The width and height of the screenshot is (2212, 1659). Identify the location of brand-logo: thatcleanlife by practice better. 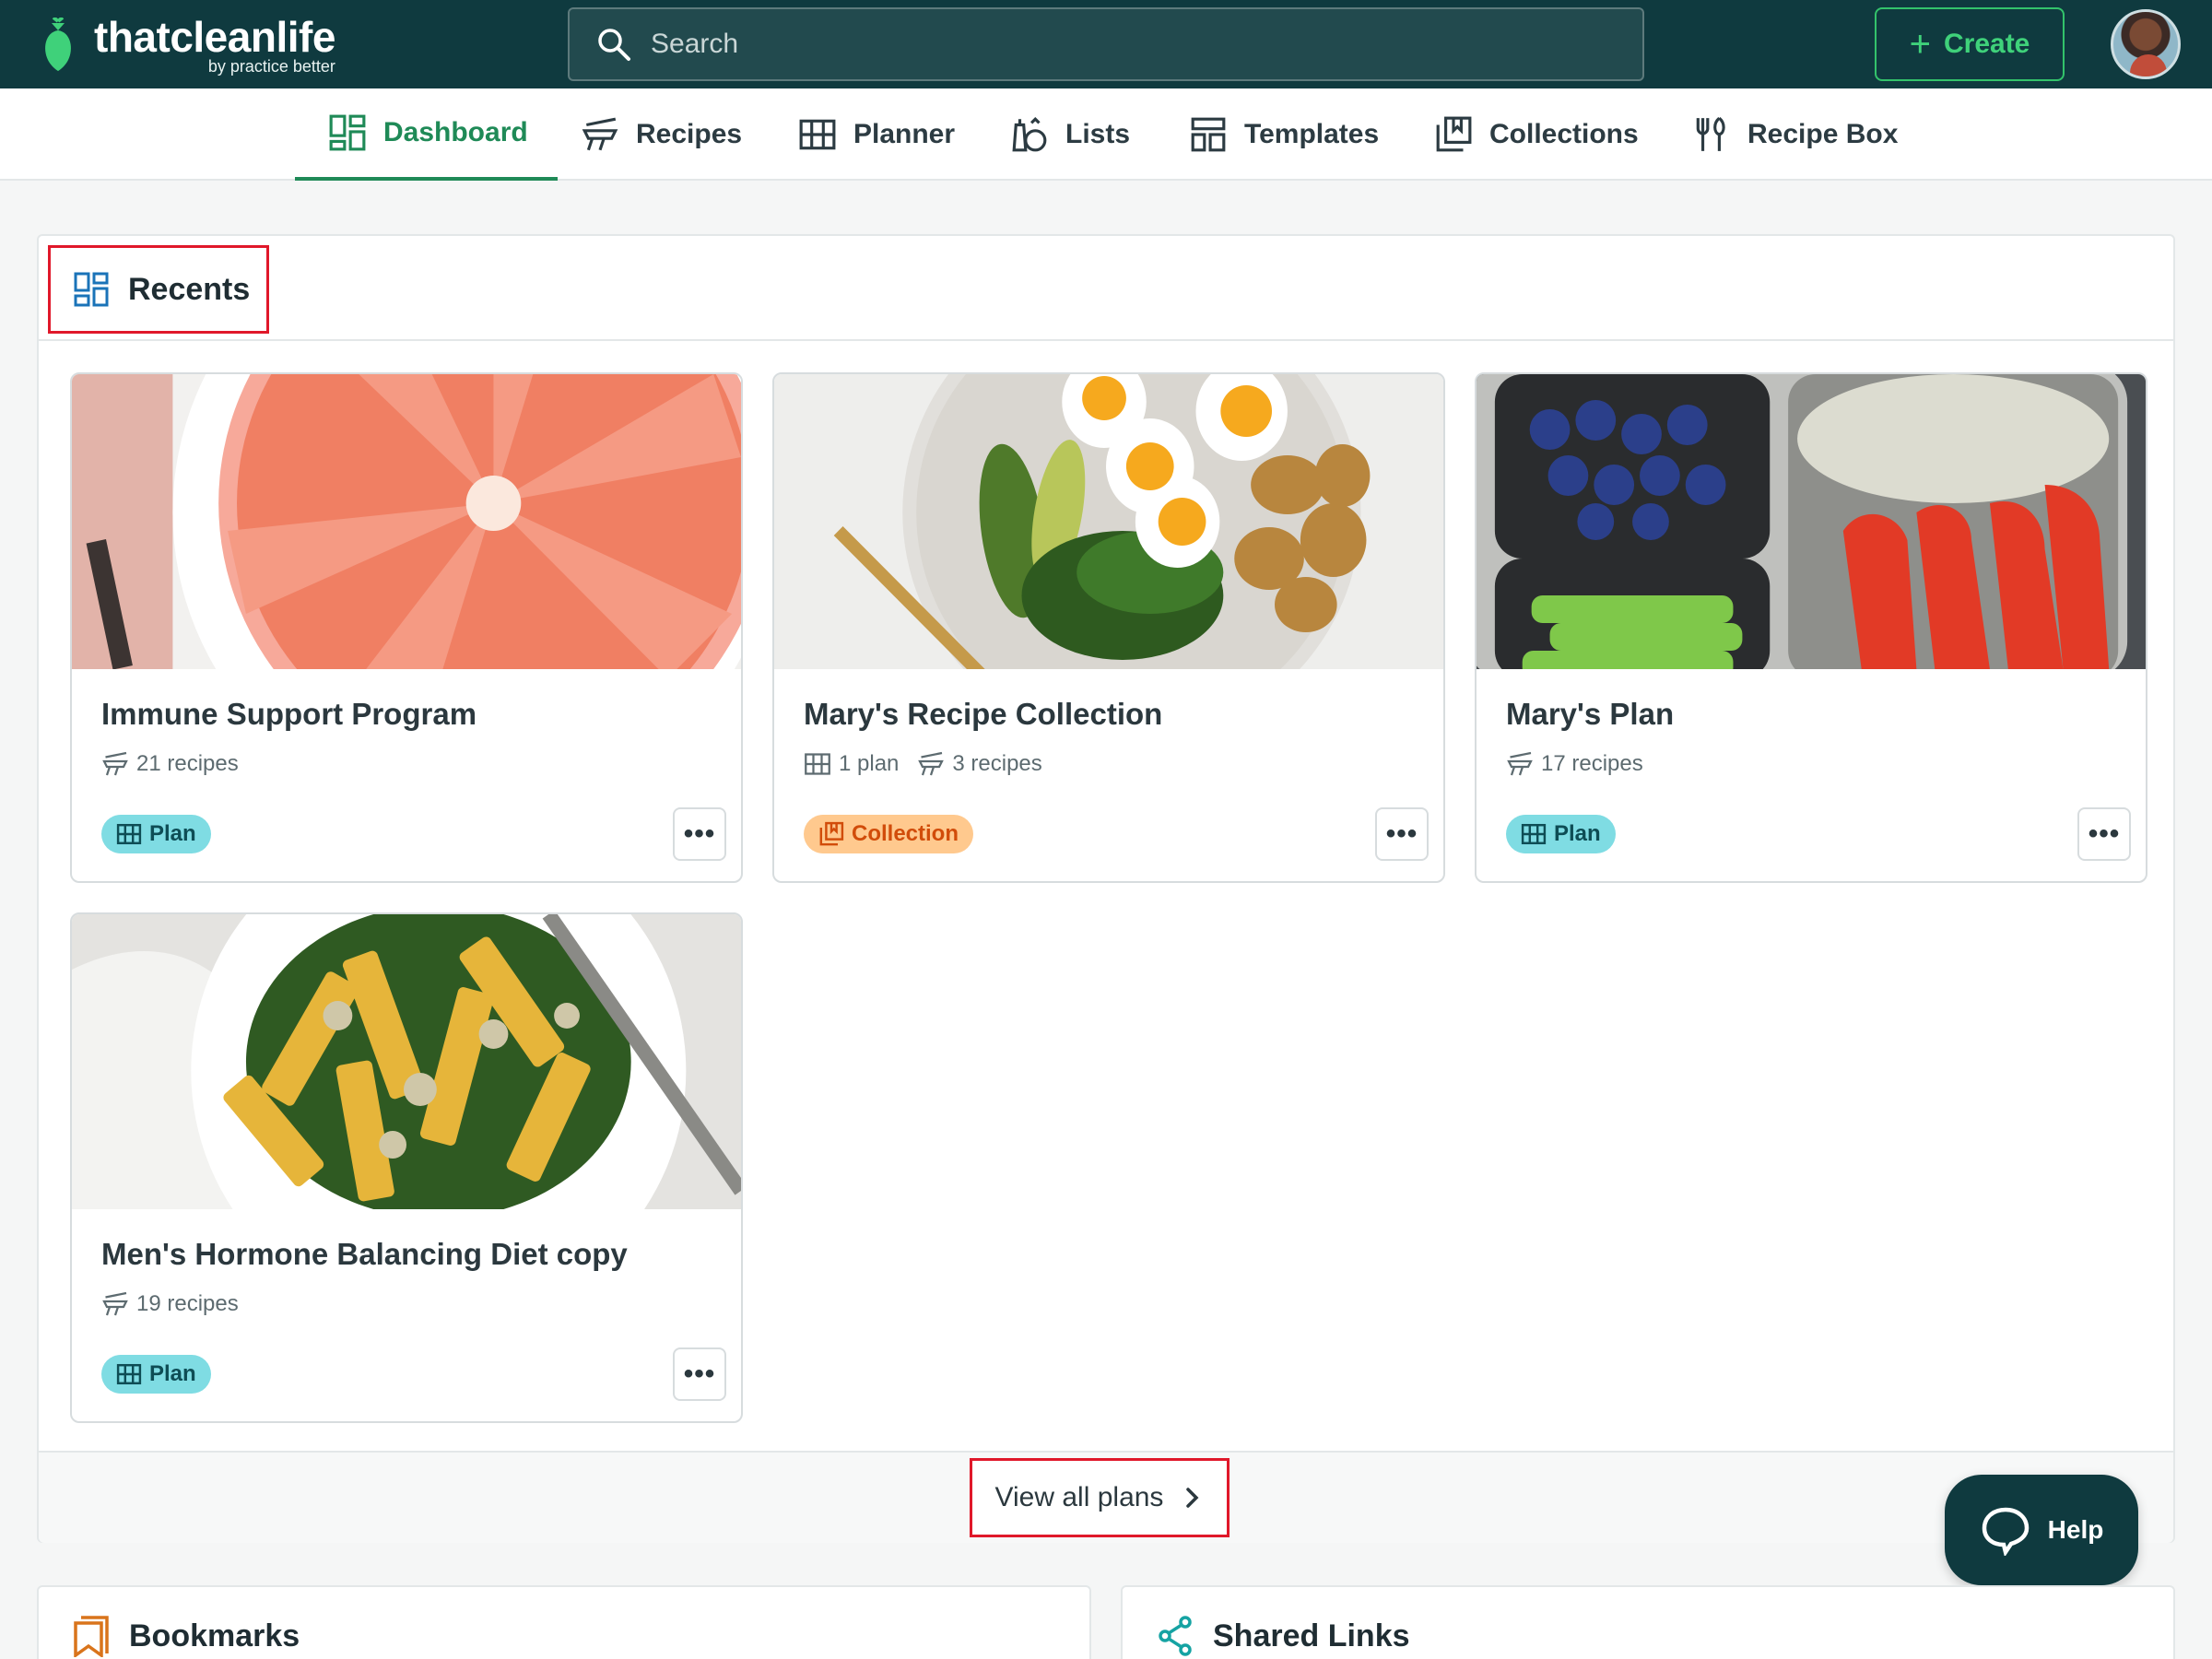
(188, 45).